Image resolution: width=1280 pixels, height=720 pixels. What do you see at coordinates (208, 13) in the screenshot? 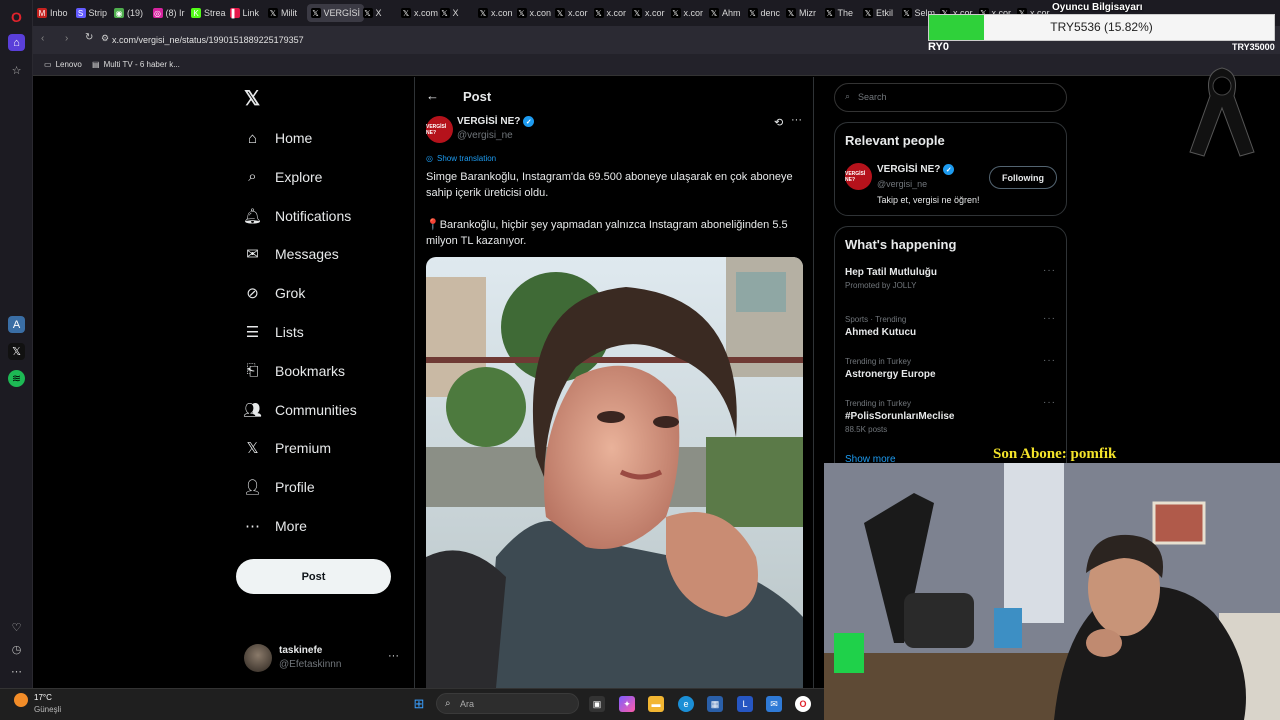
I see `tab-4: K Strea` at bounding box center [208, 13].